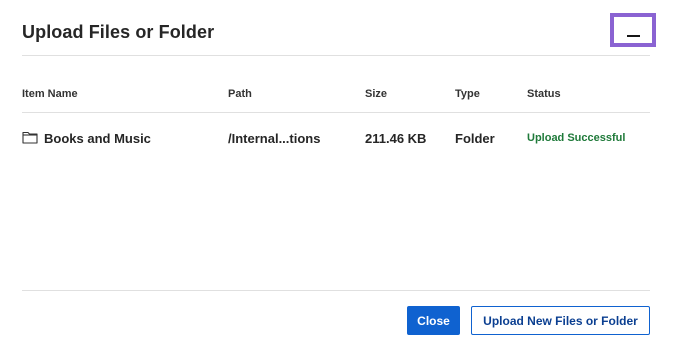 Image resolution: width=684 pixels, height=347 pixels. I want to click on item-type: Folder, so click(475, 138).